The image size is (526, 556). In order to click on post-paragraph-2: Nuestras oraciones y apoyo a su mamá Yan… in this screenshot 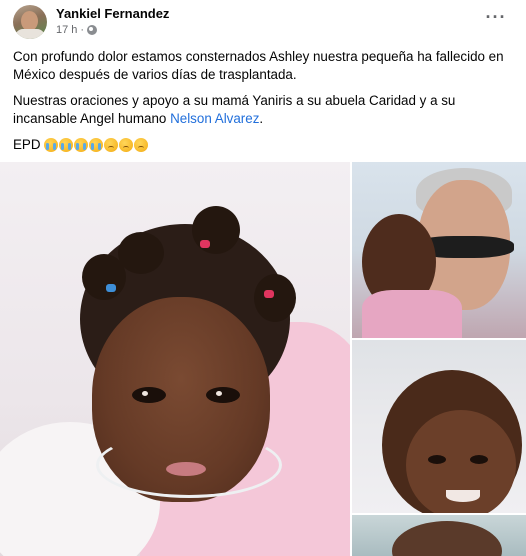, I will do `click(263, 109)`.